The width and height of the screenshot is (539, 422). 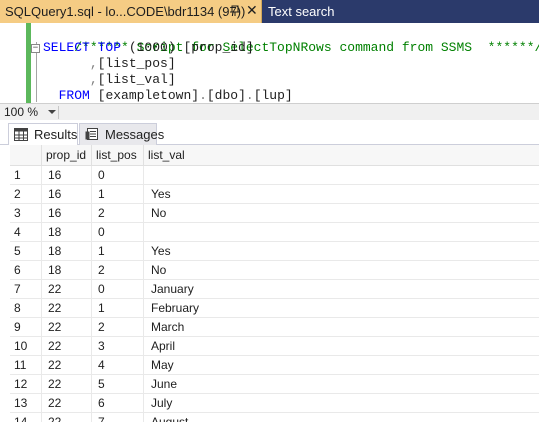 I want to click on change-tracking-bar, so click(x=28, y=63).